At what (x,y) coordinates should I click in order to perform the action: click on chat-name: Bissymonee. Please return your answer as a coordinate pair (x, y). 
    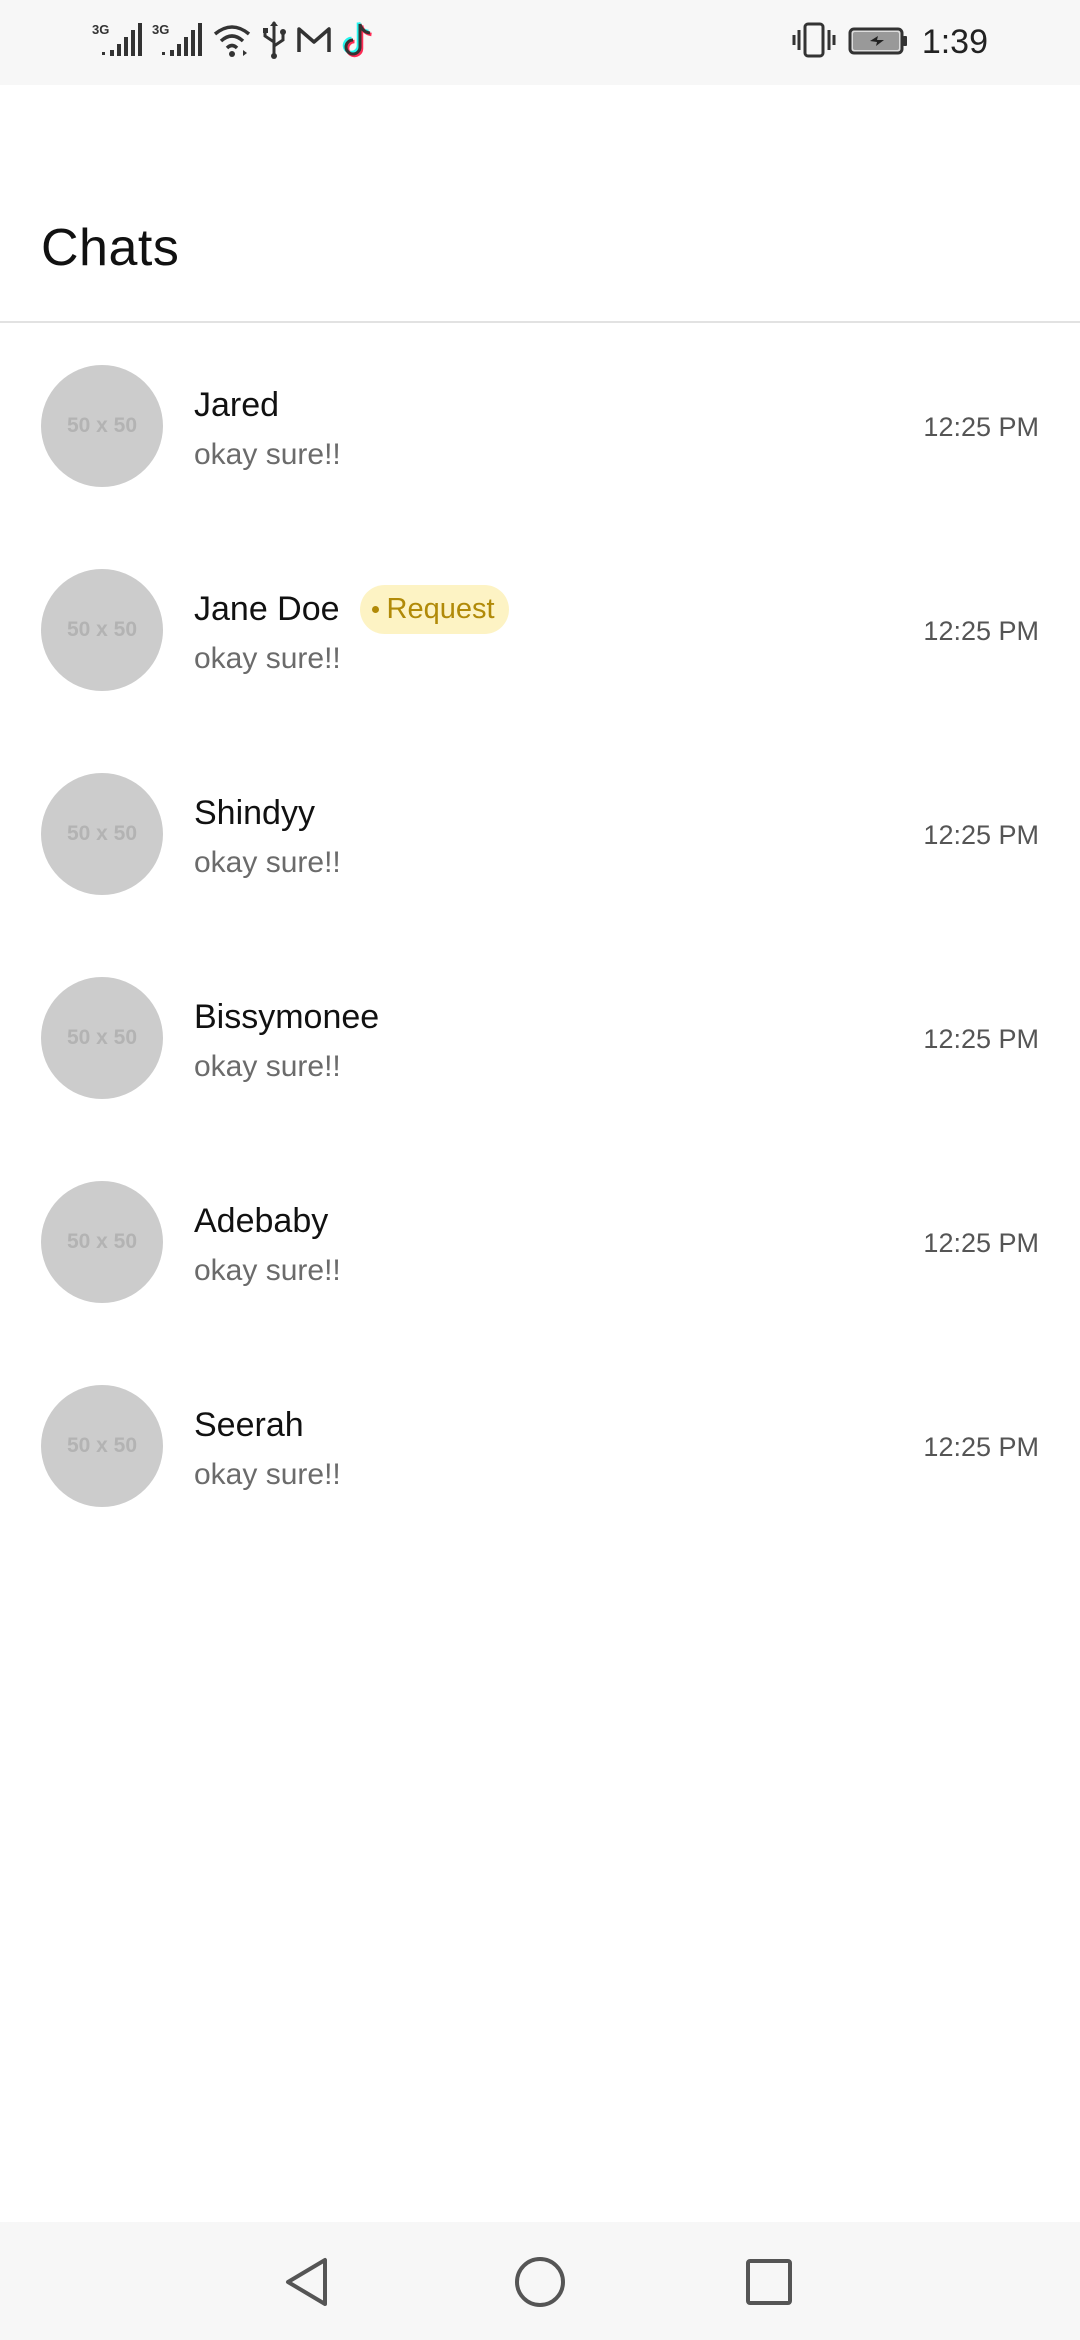
    Looking at the image, I should click on (287, 1016).